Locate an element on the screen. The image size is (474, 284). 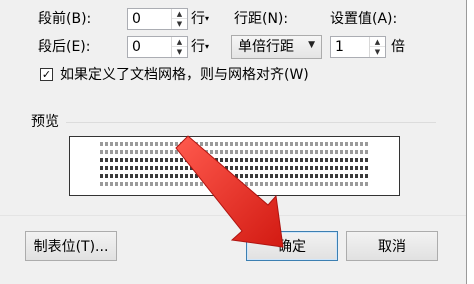
annotation-arrow-icon is located at coordinates (229, 191).